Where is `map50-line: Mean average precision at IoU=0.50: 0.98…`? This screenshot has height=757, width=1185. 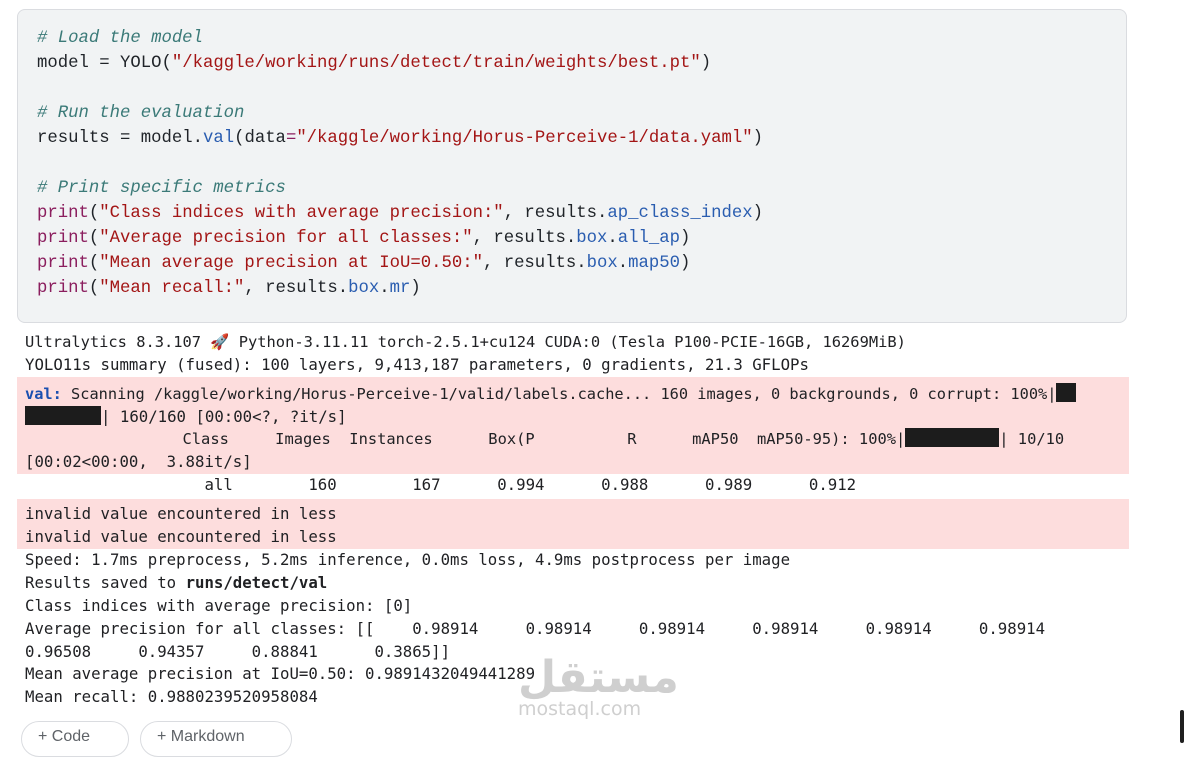
map50-line: Mean average precision at IoU=0.50: 0.98… is located at coordinates (280, 673).